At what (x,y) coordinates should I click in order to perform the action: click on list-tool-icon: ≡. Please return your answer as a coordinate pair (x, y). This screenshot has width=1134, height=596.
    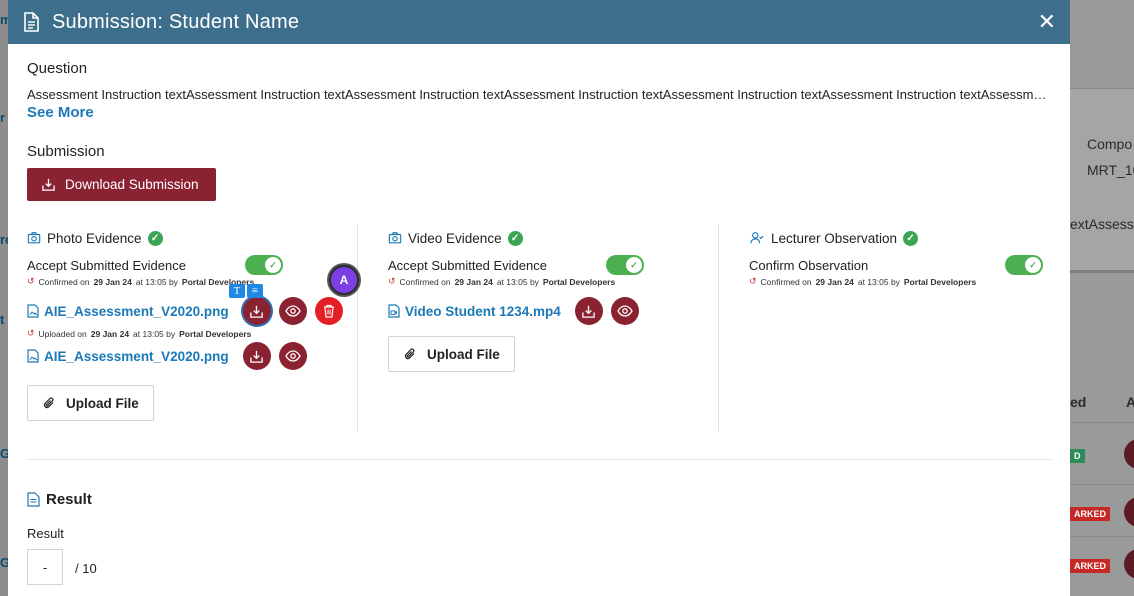
    Looking at the image, I should click on (255, 291).